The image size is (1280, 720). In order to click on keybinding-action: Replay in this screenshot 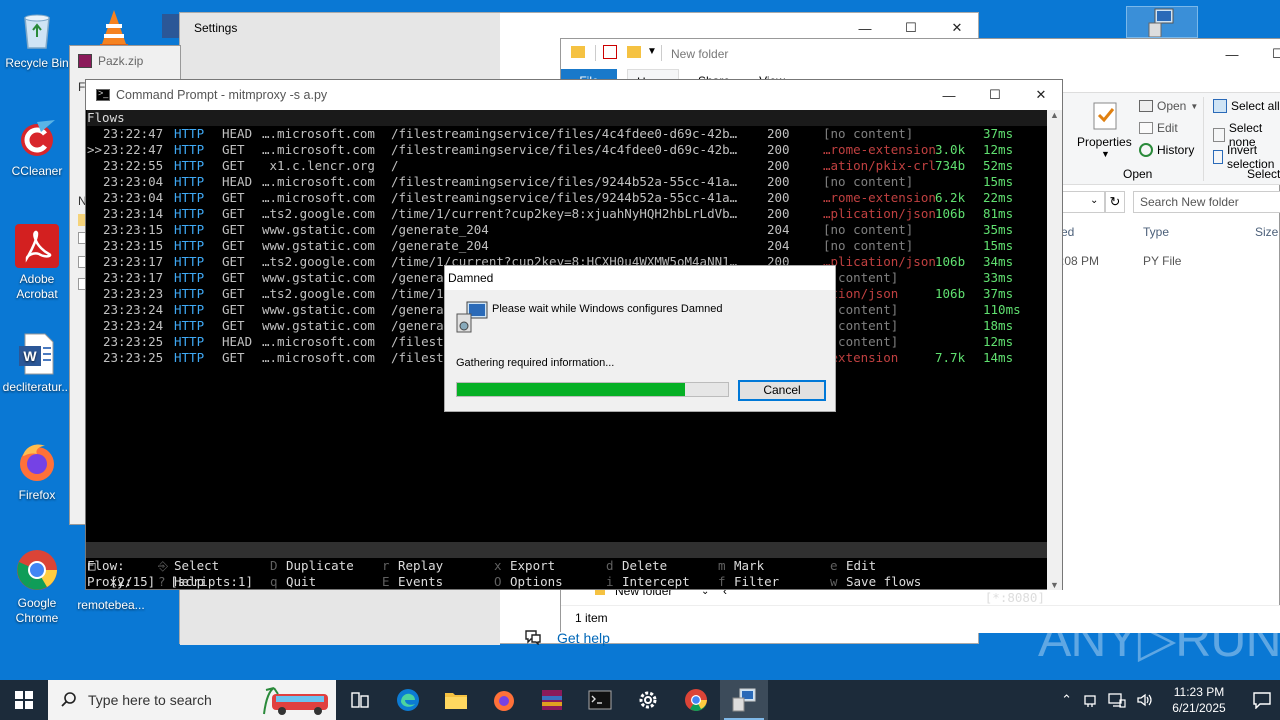, I will do `click(420, 566)`.